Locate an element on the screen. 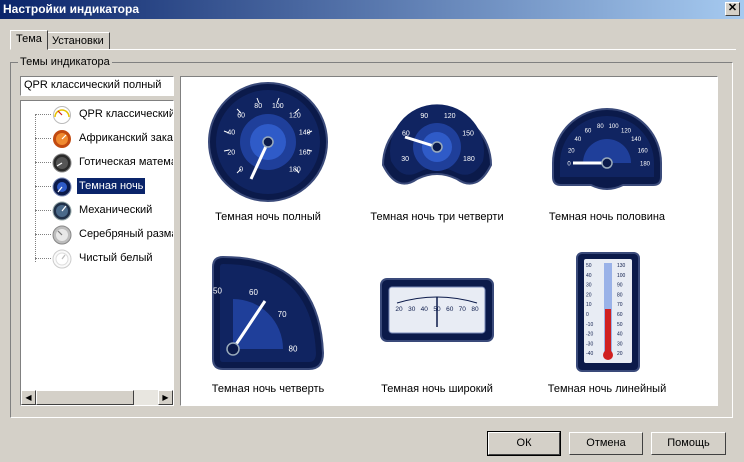 The height and width of the screenshot is (462, 744). help-button: Помощь is located at coordinates (688, 443).